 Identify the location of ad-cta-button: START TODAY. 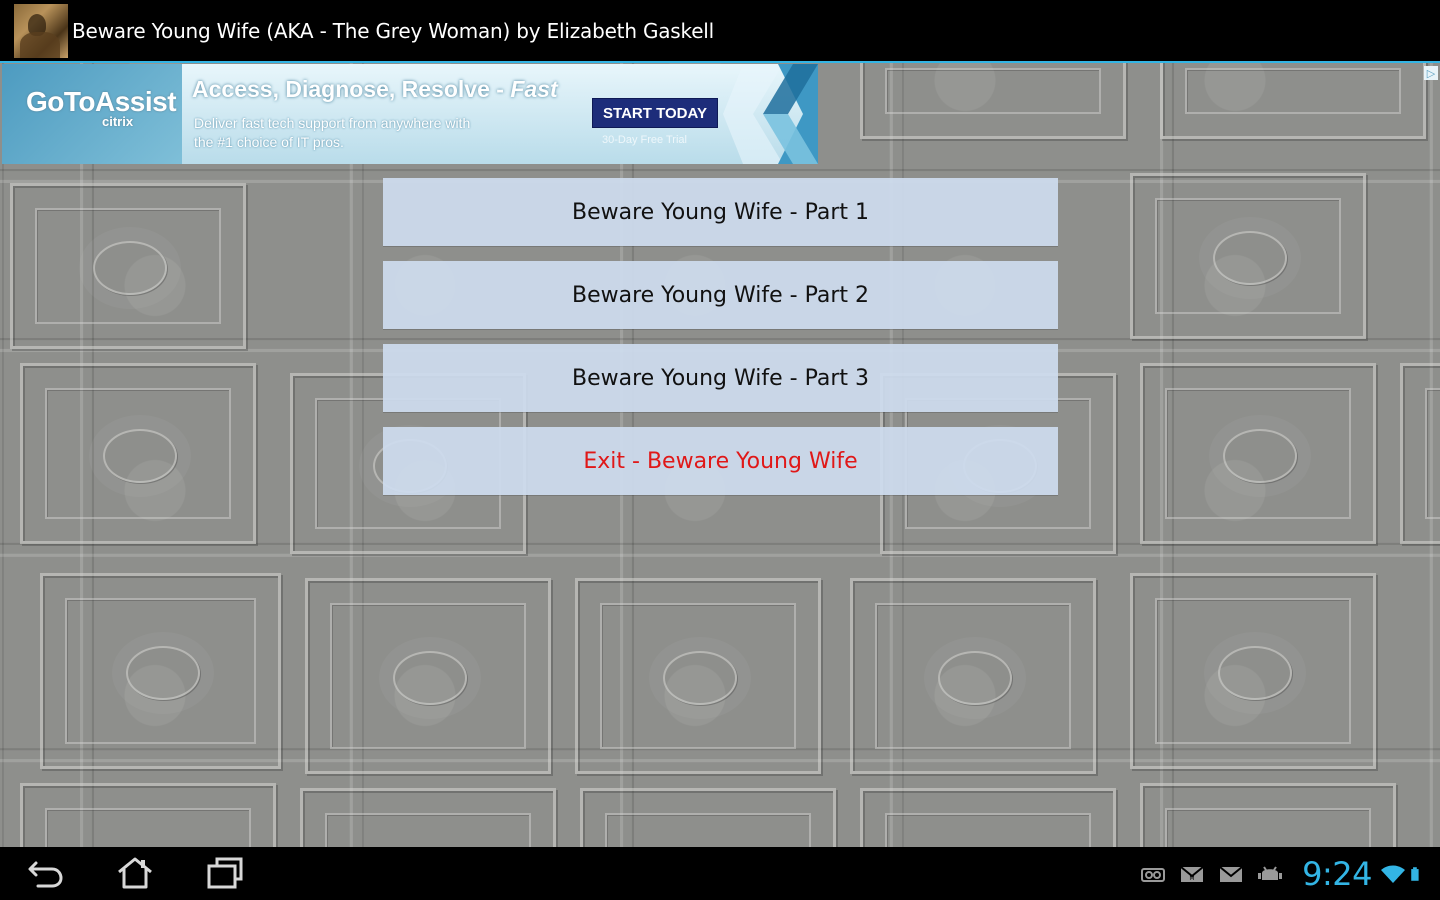
(655, 113).